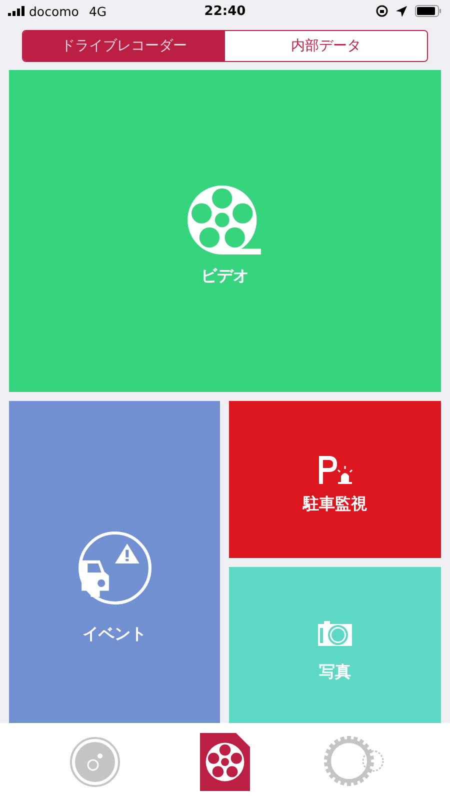  I want to click on car-warning-icon, so click(114, 568).